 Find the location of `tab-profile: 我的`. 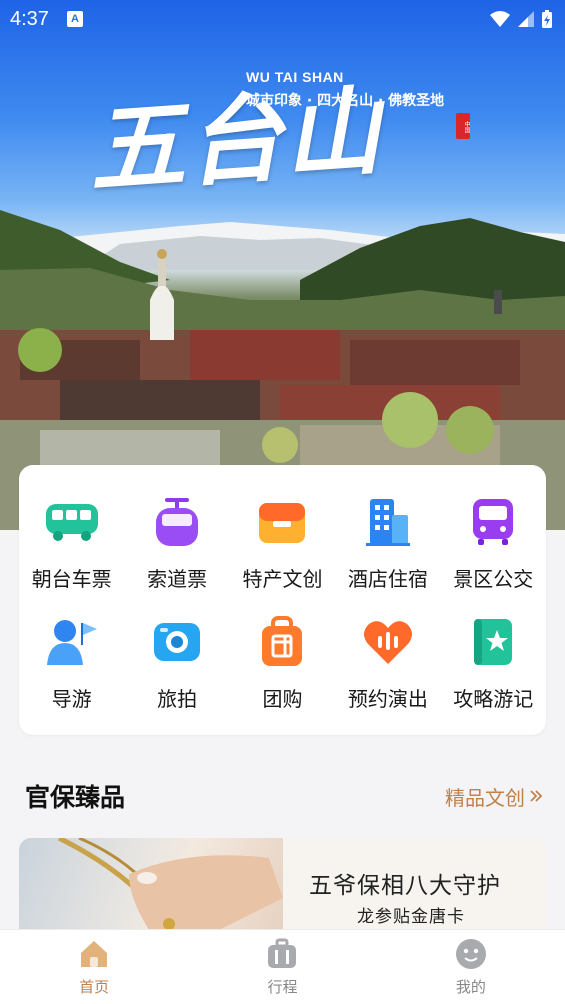

tab-profile: 我的 is located at coordinates (471, 967).